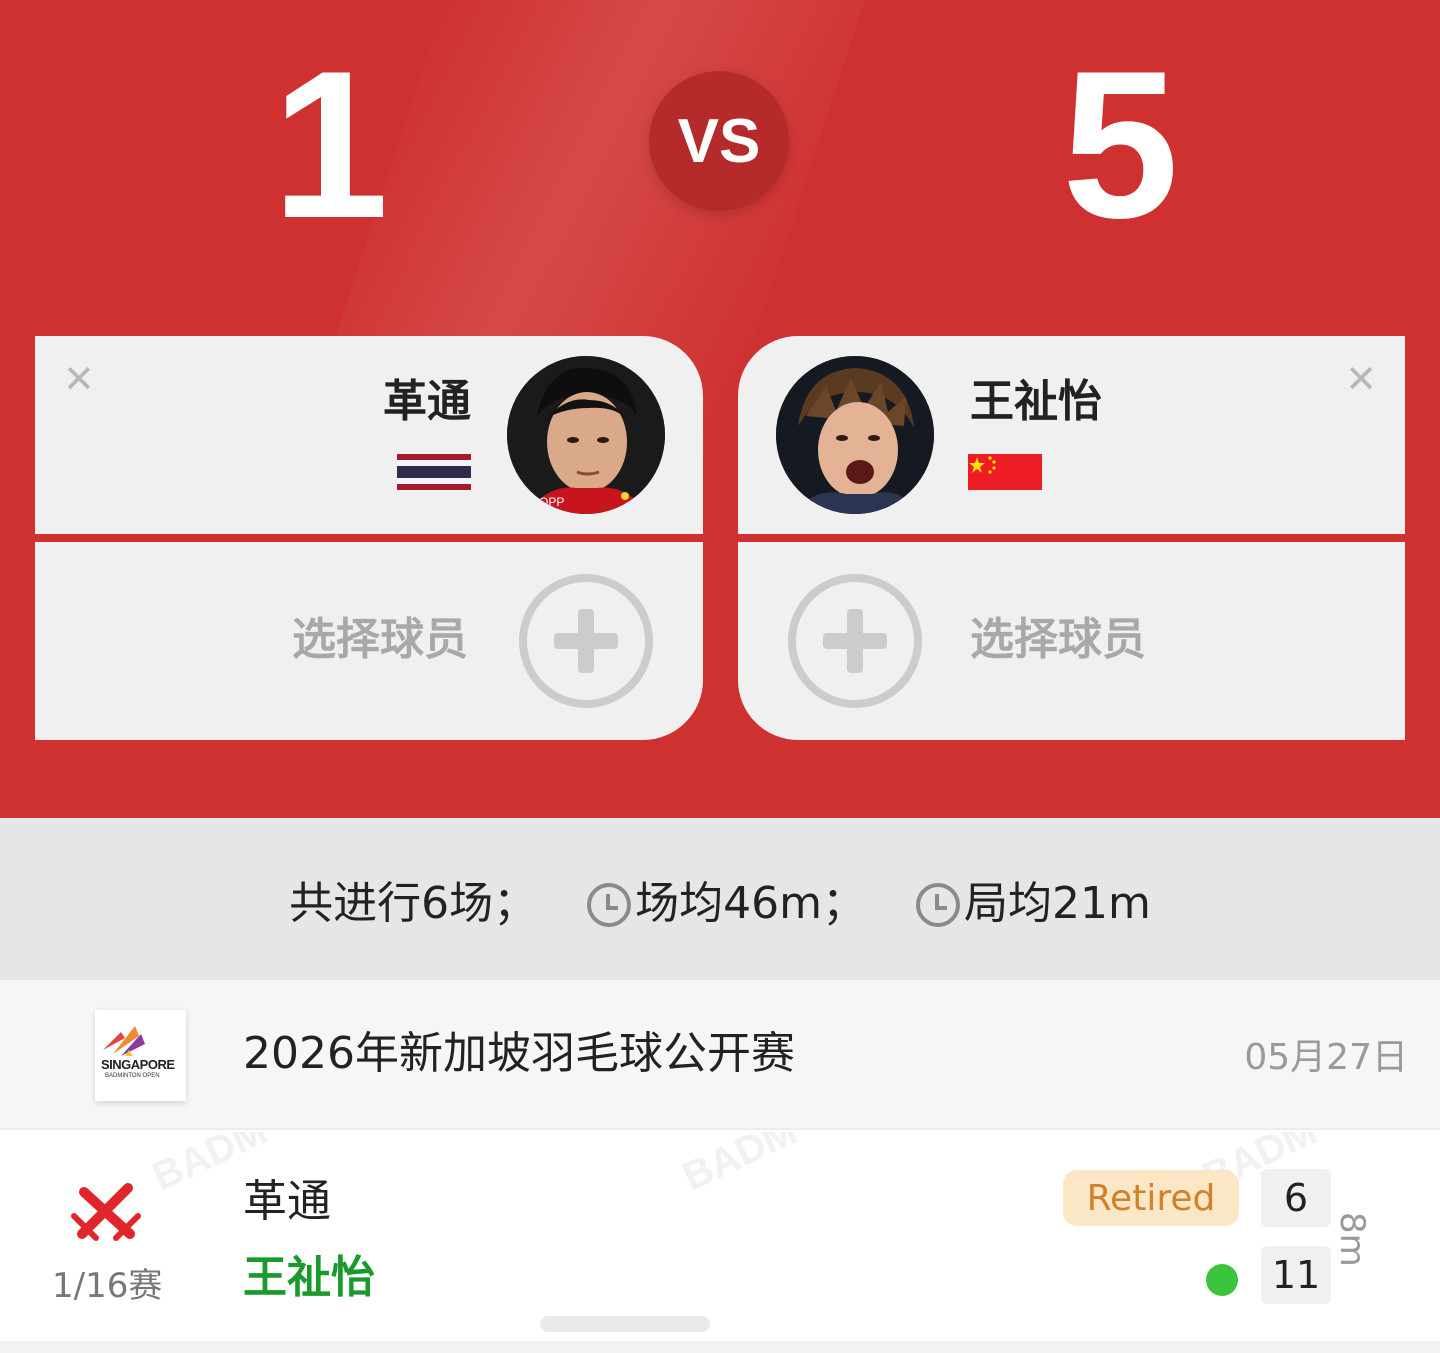 The image size is (1440, 1353). What do you see at coordinates (434, 472) in the screenshot?
I see `thailand-flag-icon` at bounding box center [434, 472].